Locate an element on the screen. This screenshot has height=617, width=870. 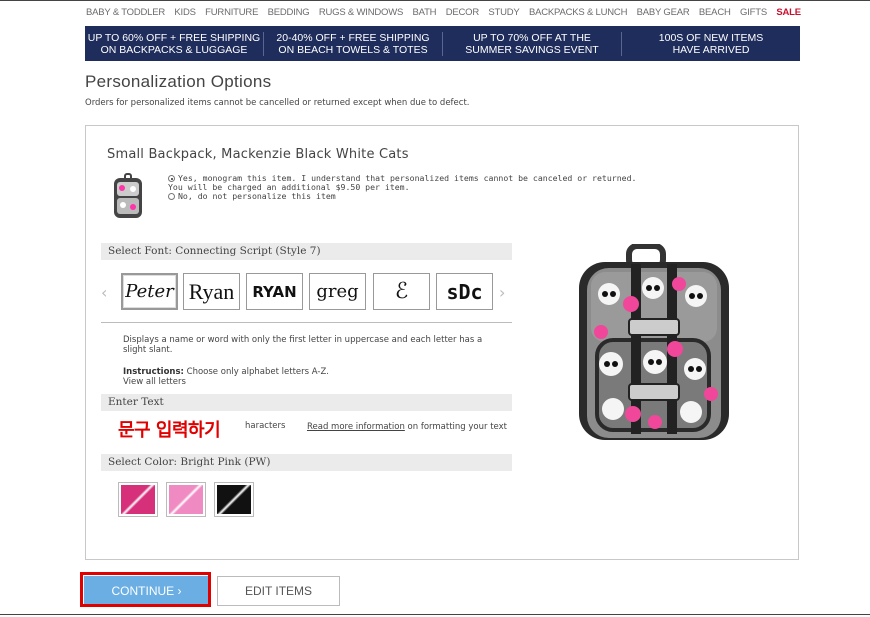
promo-line: ON BEACH TOWELS & TOTES is located at coordinates (353, 49).